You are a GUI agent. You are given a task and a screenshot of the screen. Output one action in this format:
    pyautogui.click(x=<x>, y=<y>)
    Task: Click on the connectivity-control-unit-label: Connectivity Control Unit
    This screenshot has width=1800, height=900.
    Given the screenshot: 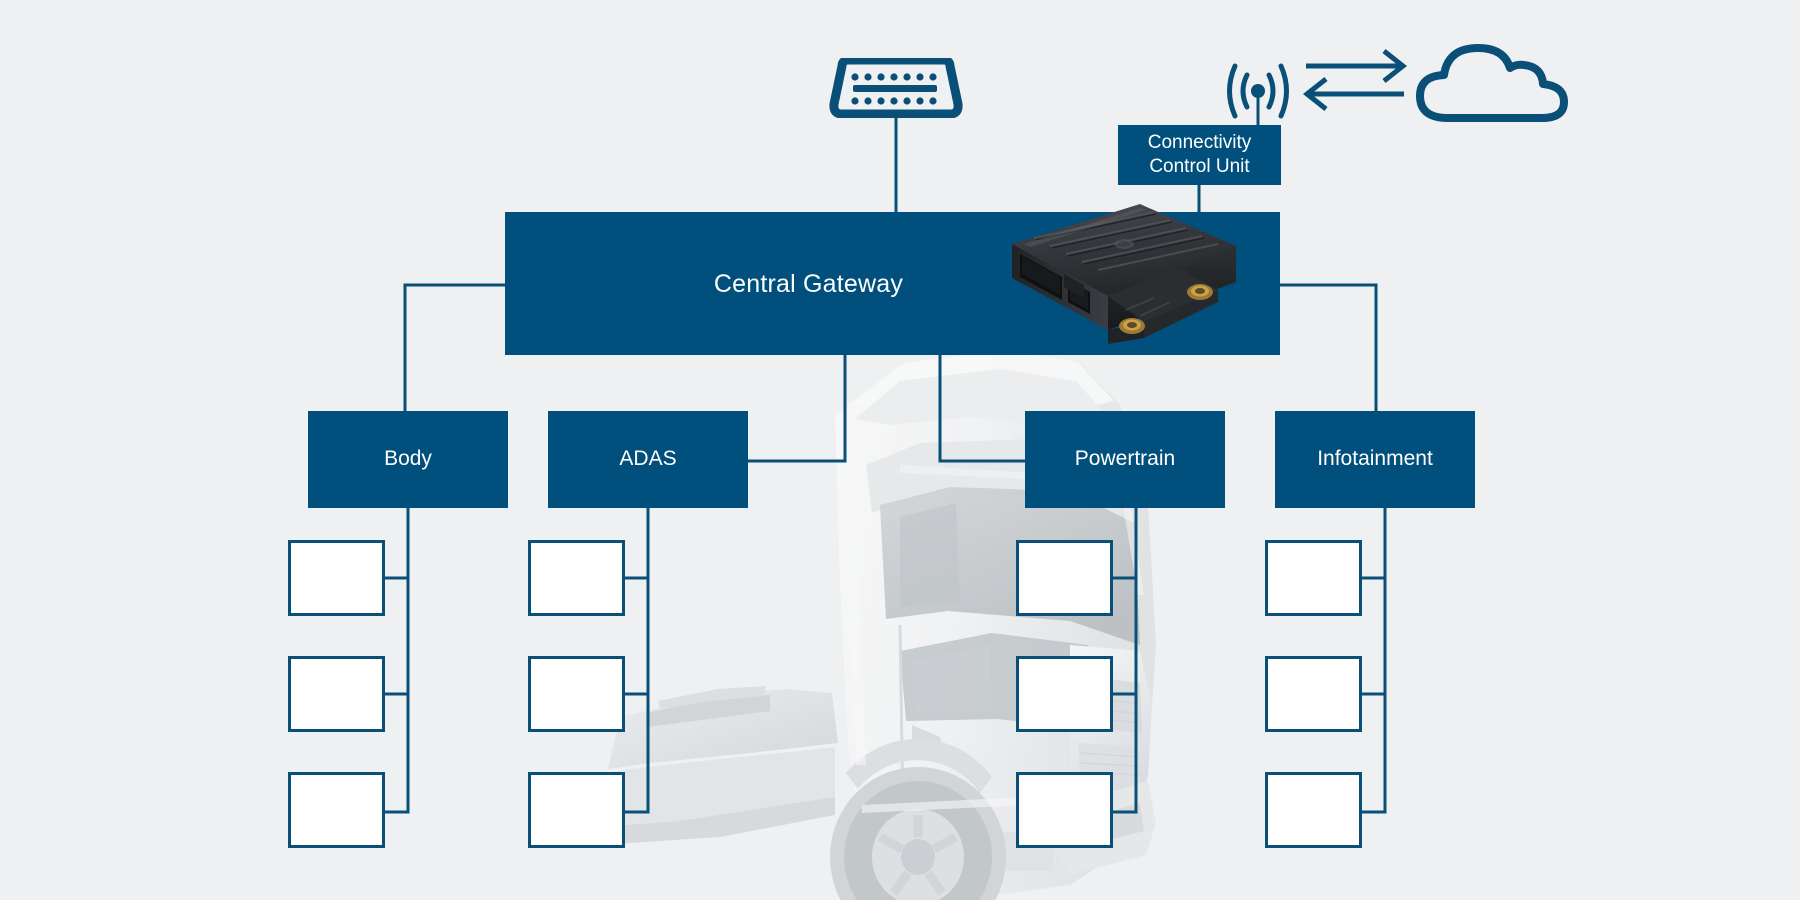 What is the action you would take?
    pyautogui.click(x=1200, y=155)
    